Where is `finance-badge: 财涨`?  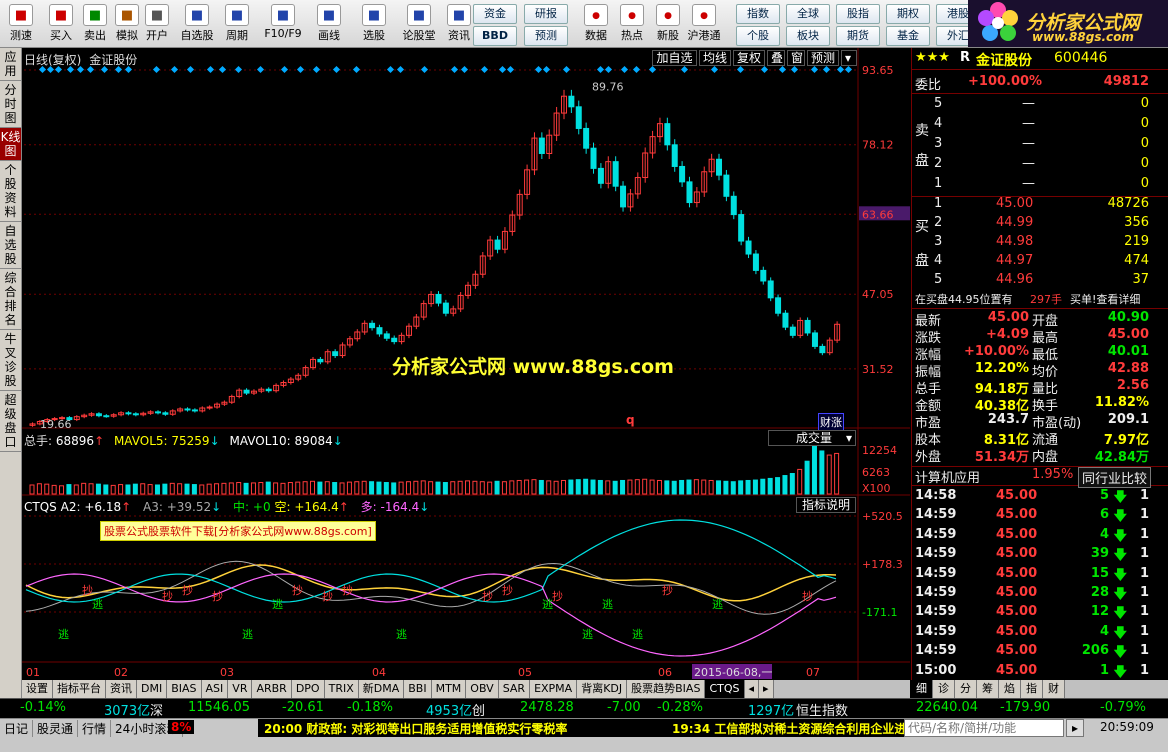
finance-badge: 财涨 is located at coordinates (831, 422).